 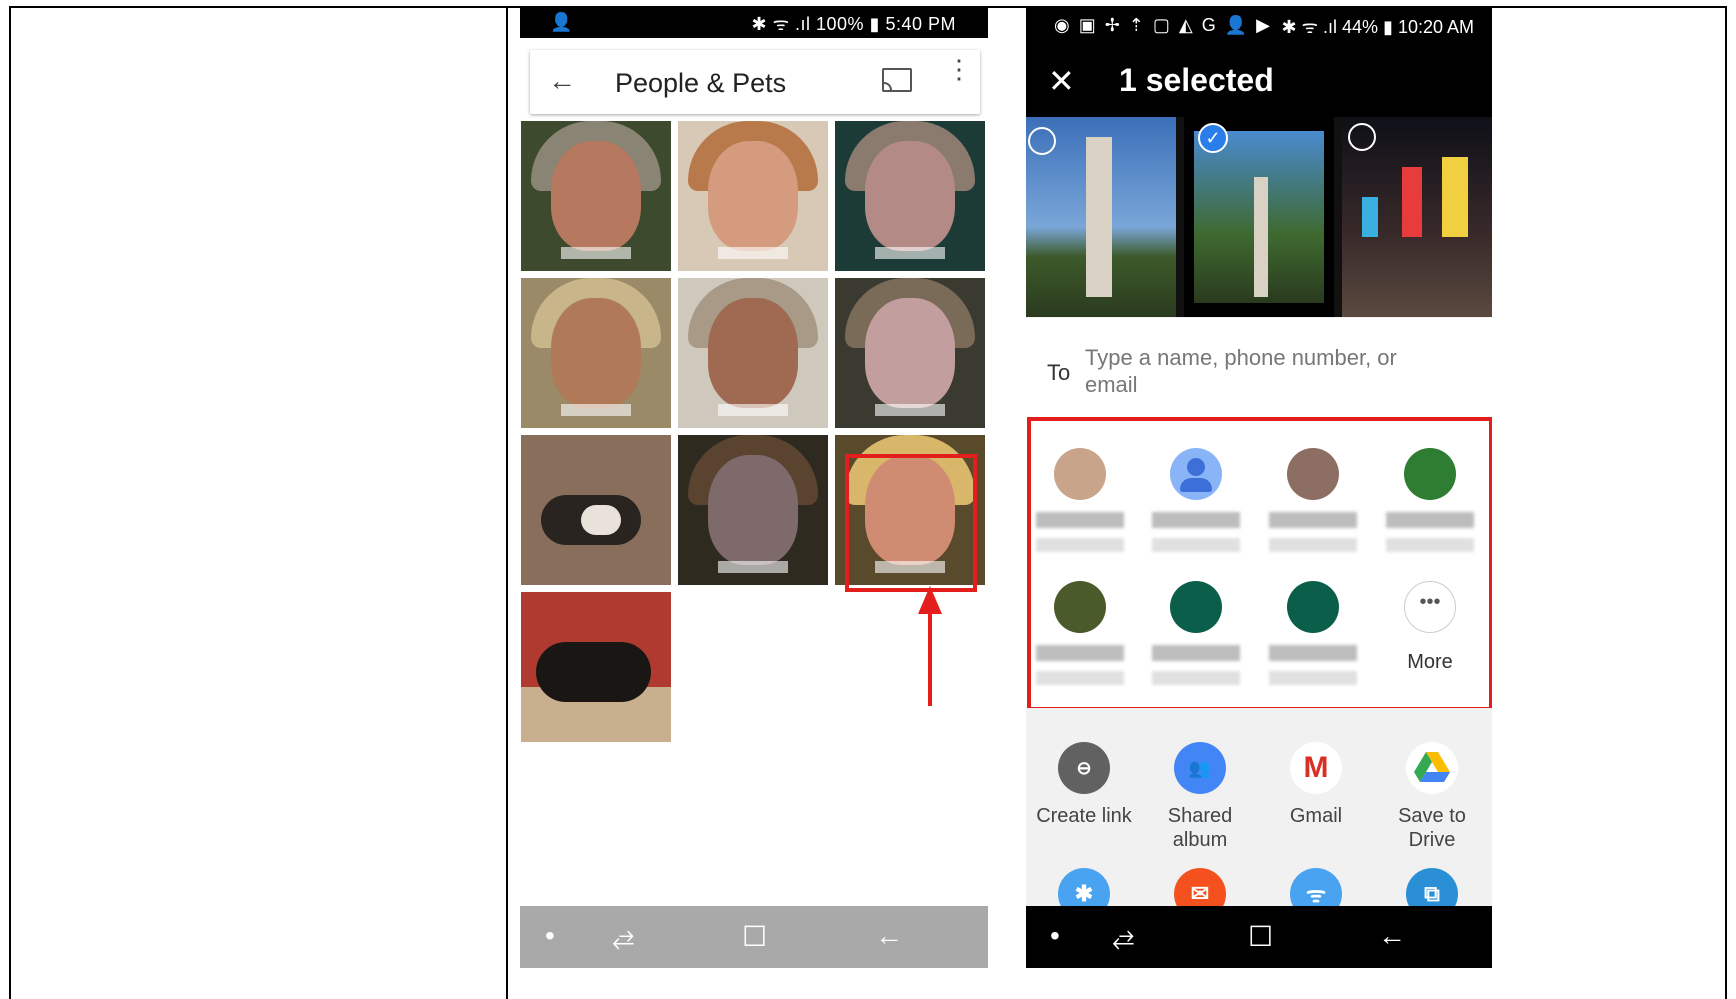 I want to click on status-right: ✱ ᯤ .ıl 100% ▮ 5:40 PM, so click(x=853, y=24).